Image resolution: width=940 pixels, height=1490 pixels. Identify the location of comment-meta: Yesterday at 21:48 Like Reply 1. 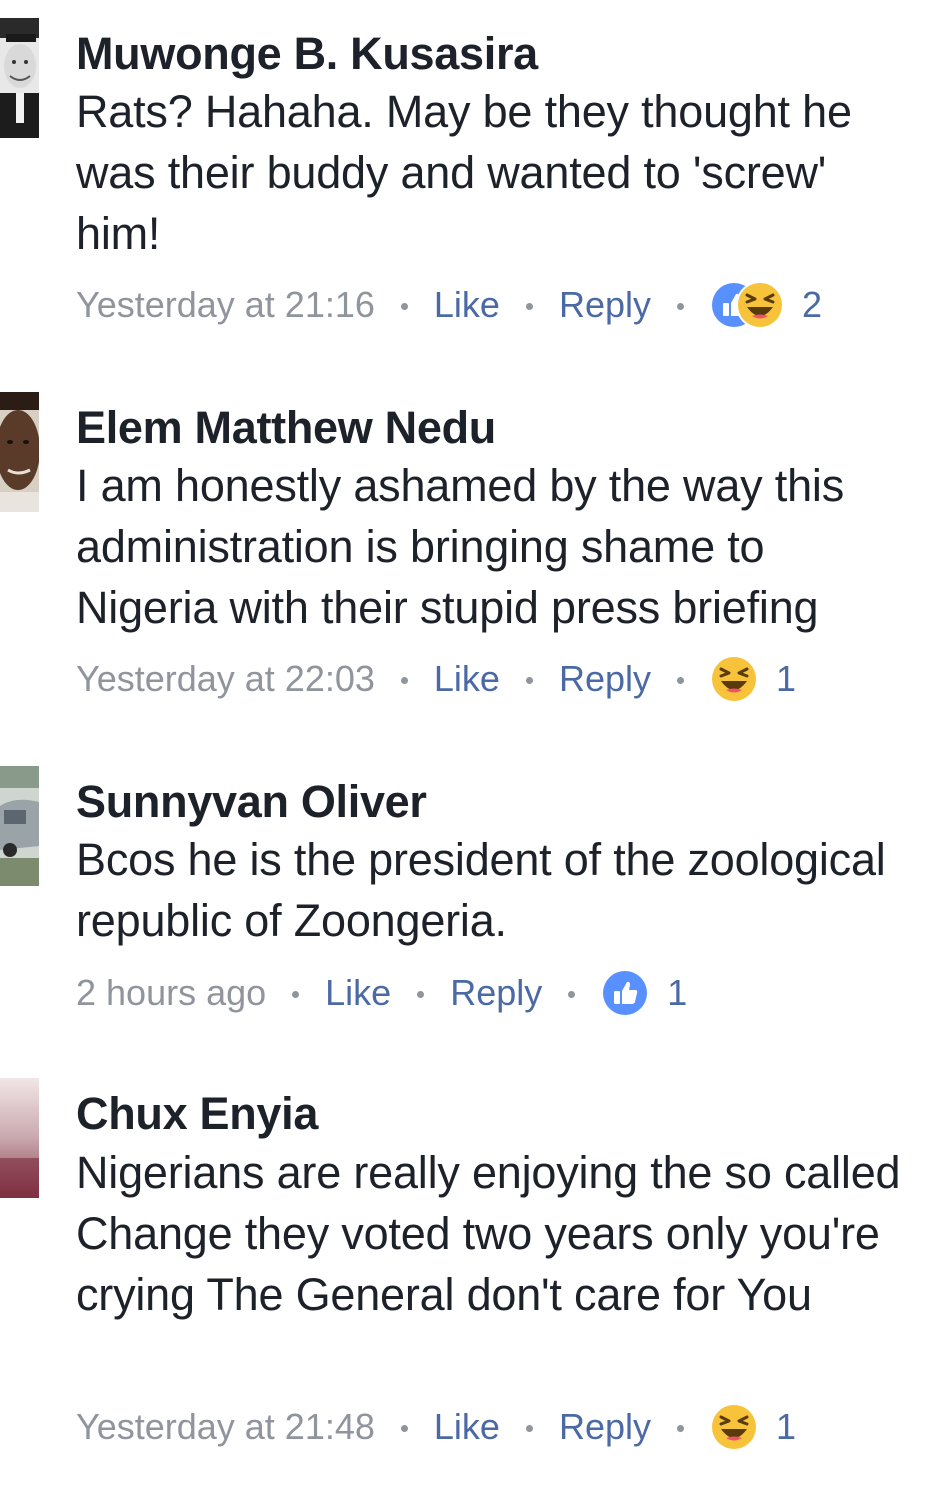
(436, 1427).